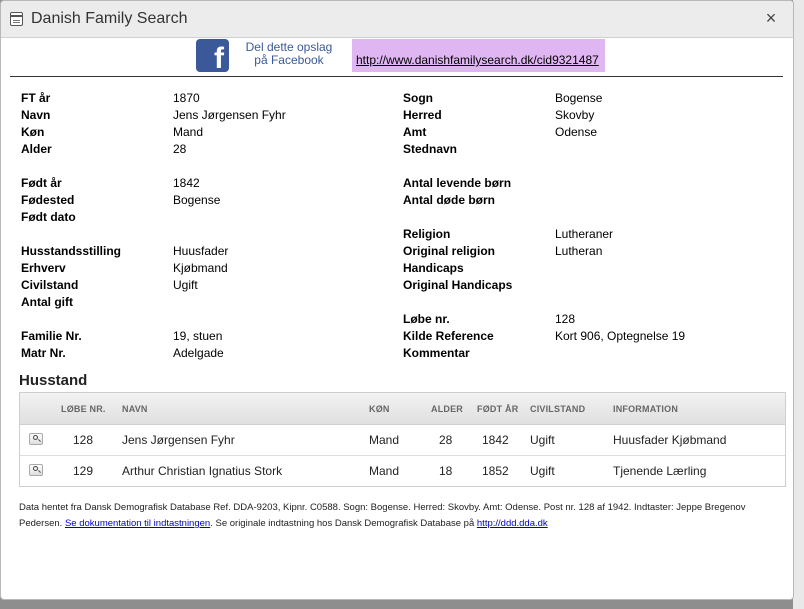 The width and height of the screenshot is (804, 609). What do you see at coordinates (422, 115) in the screenshot?
I see `fact-label: Herred` at bounding box center [422, 115].